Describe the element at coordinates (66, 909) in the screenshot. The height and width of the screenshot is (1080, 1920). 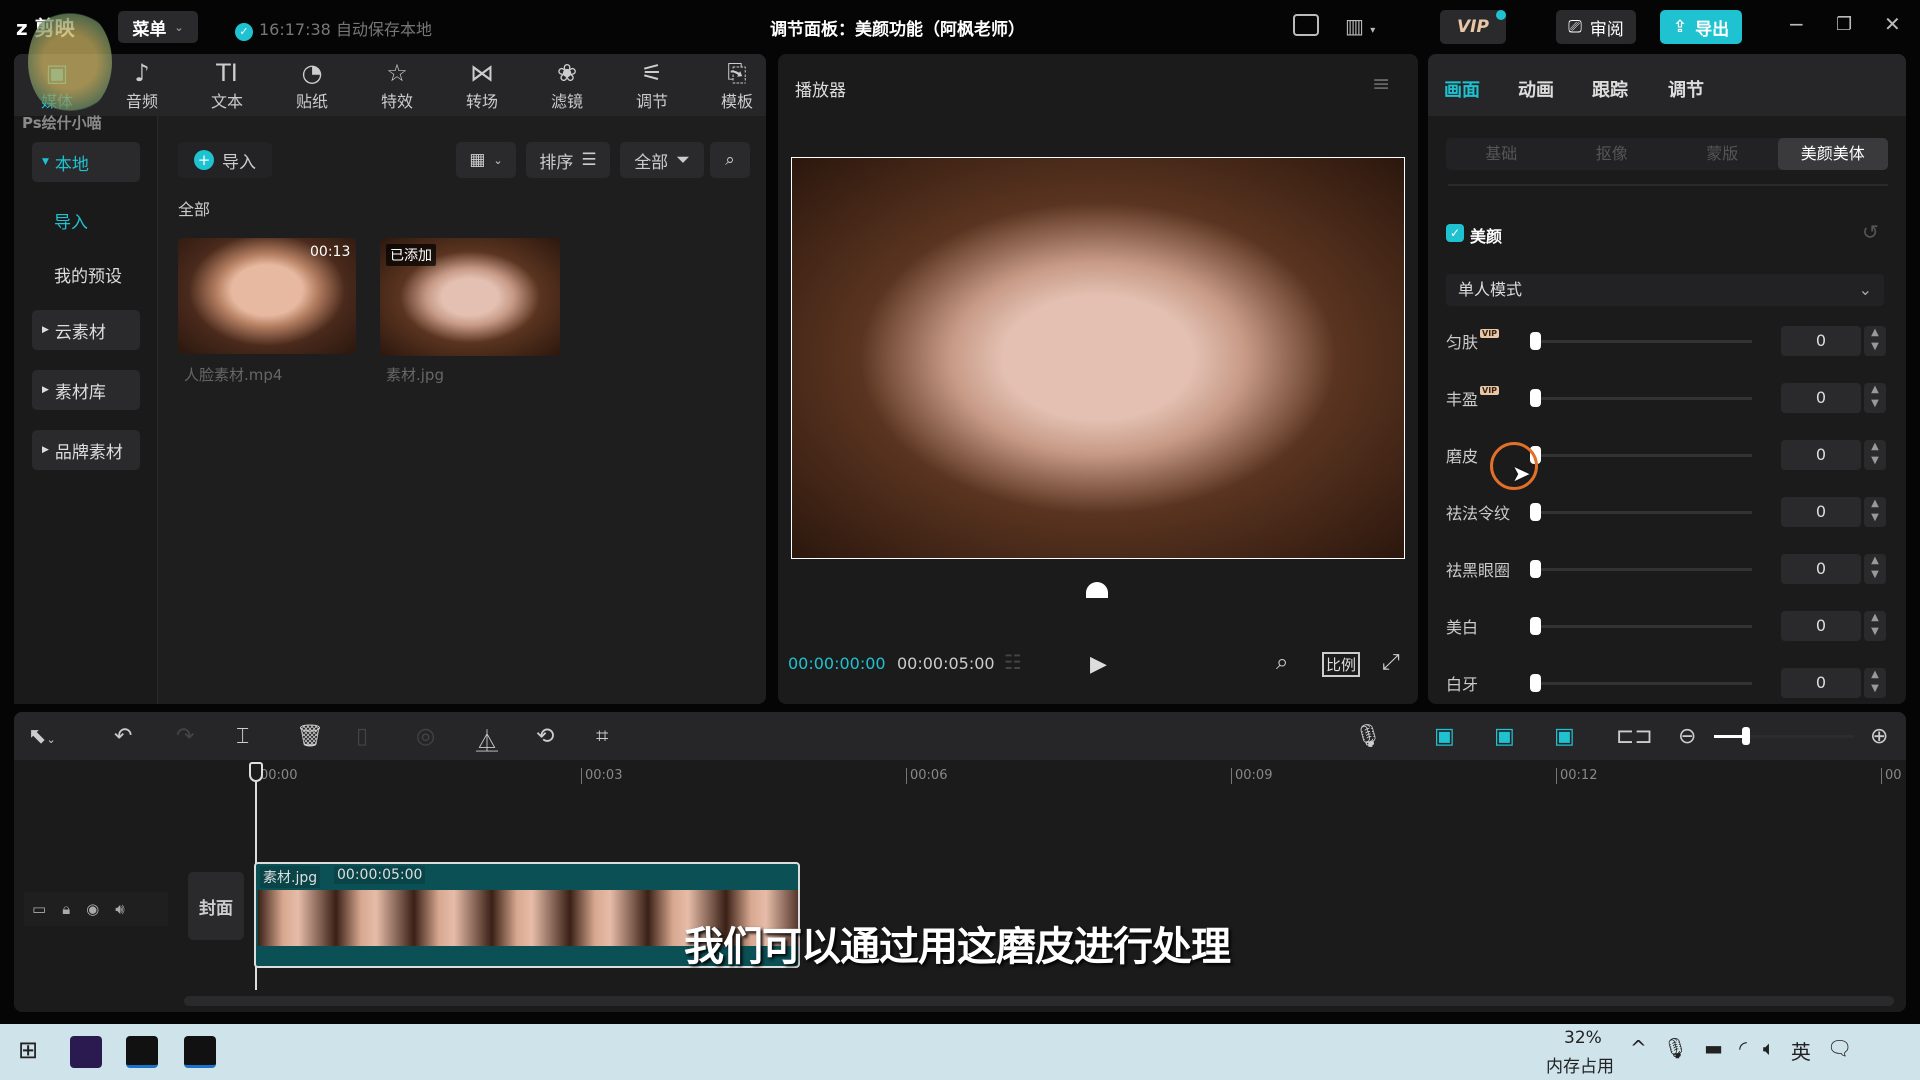
I see `lock-icon: 🔒︎` at that location.